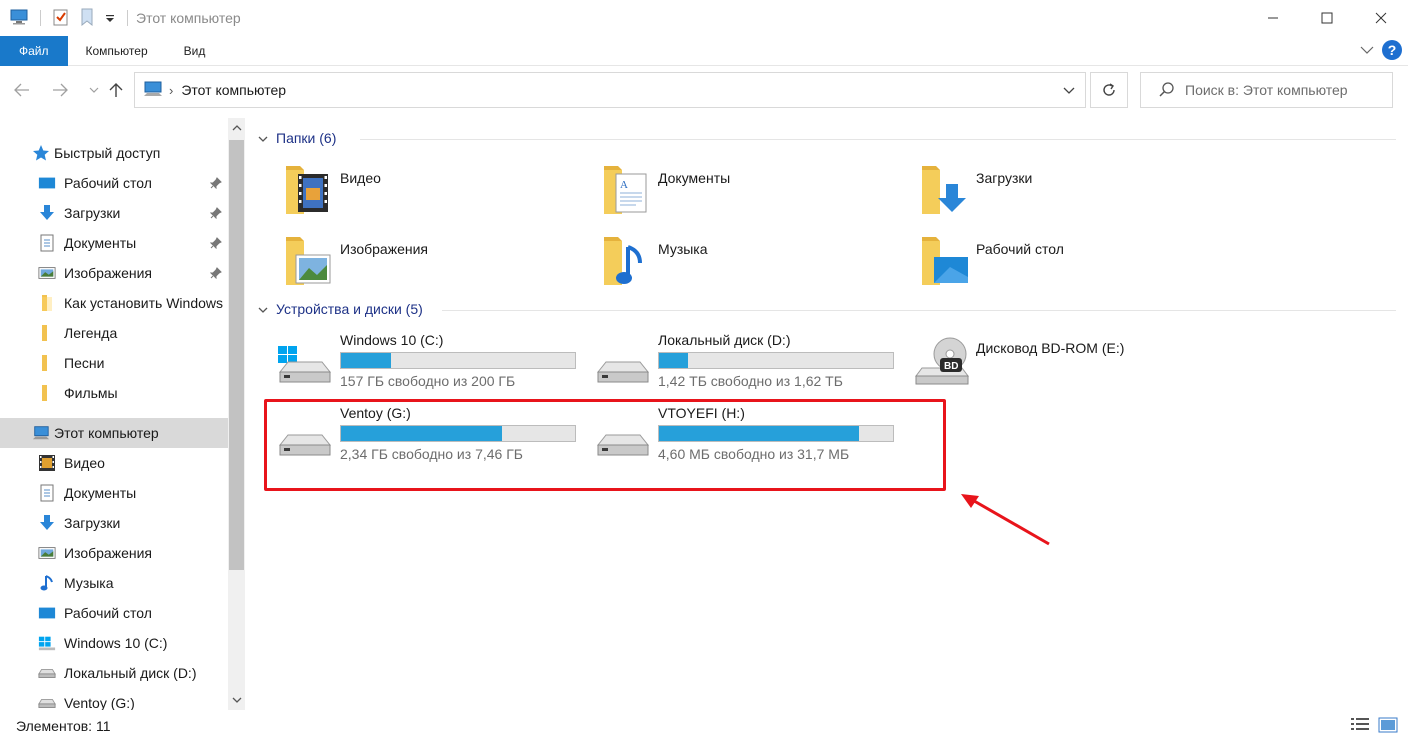 Image resolution: width=1408 pixels, height=742 pixels. Describe the element at coordinates (114, 643) in the screenshot. I see `sidebar-item-drive-c: Windows 10 (C:)` at that location.